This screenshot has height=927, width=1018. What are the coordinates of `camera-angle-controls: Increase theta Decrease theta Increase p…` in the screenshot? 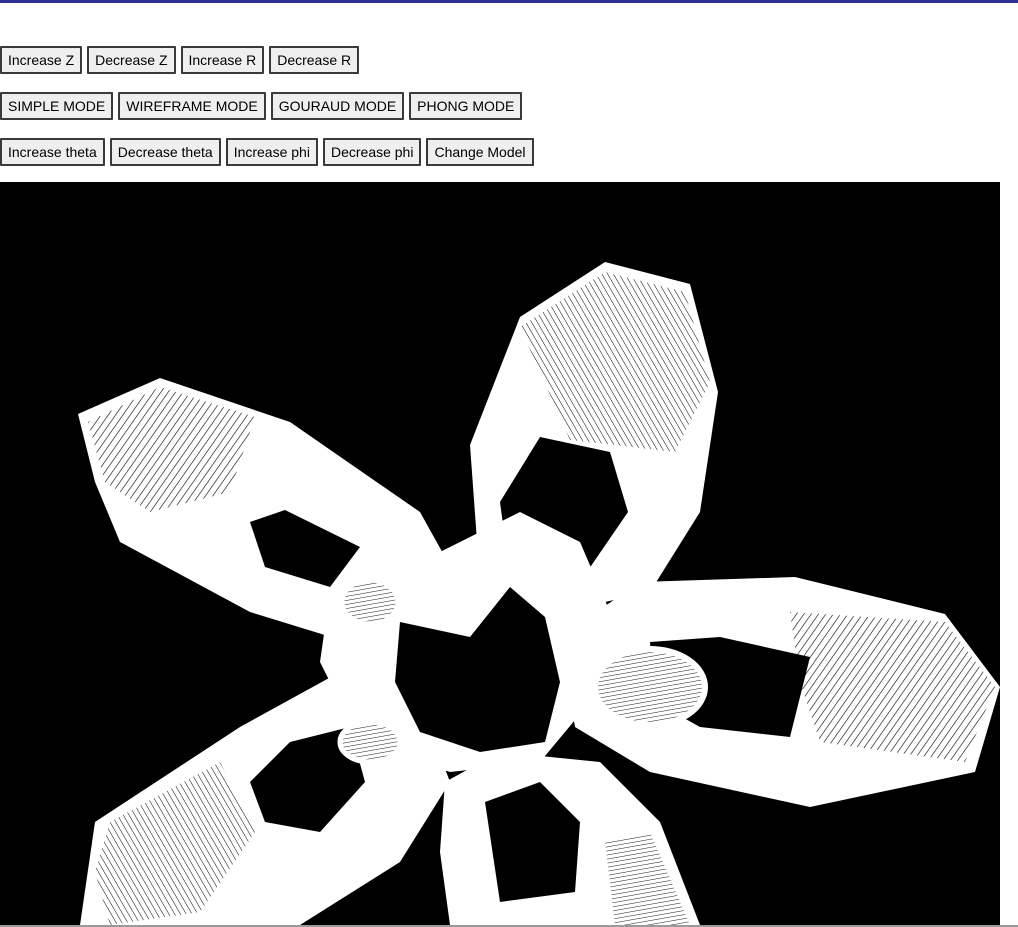 It's located at (267, 152).